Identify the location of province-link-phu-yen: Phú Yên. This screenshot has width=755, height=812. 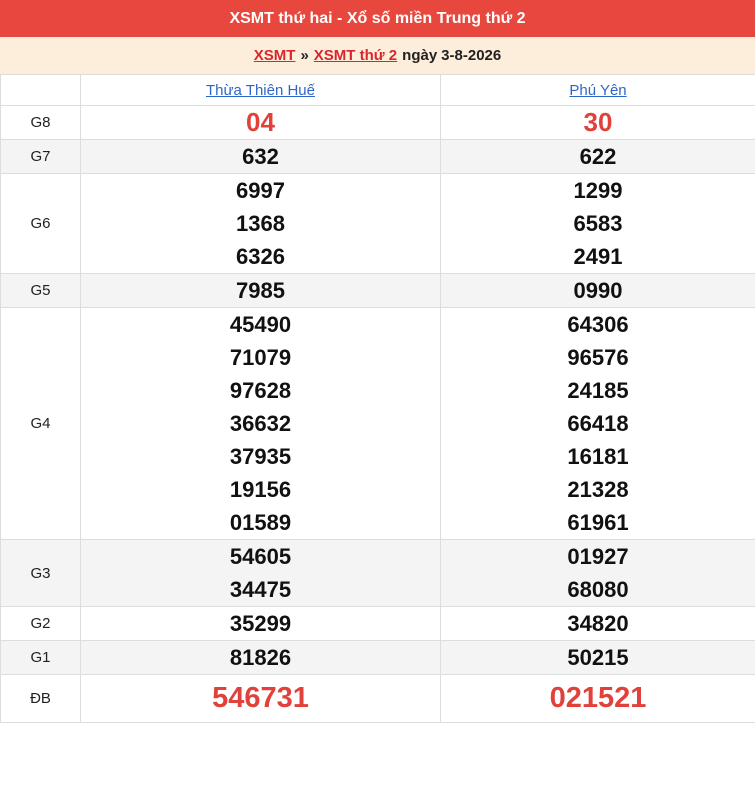
(597, 90).